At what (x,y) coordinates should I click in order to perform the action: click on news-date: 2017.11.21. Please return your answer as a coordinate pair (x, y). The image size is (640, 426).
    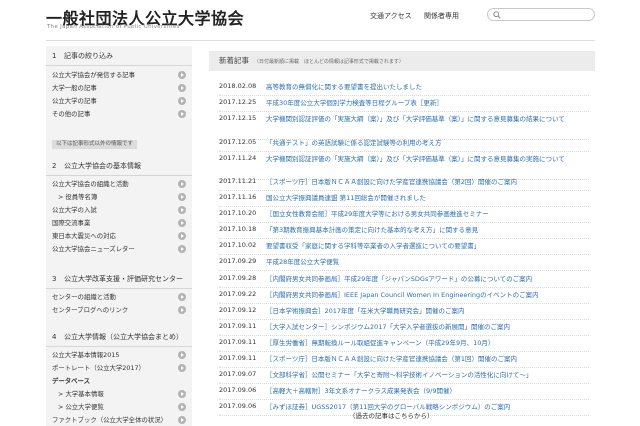
    Looking at the image, I should click on (238, 181).